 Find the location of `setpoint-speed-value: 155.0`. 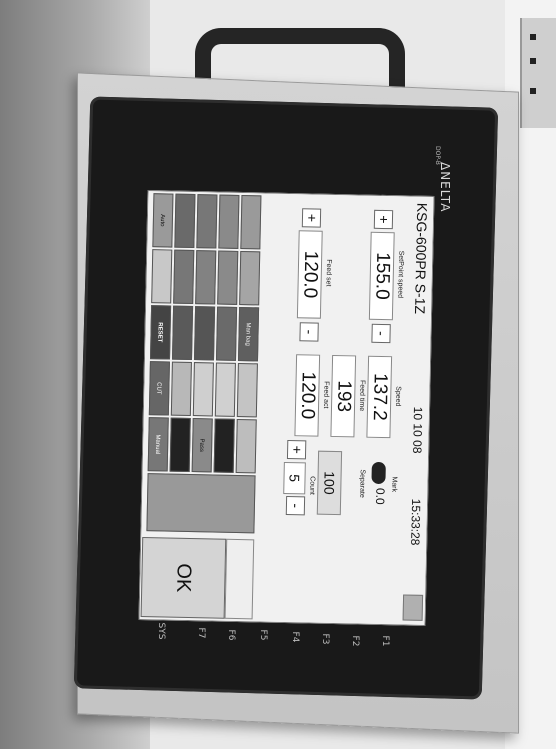

setpoint-speed-value: 155.0 is located at coordinates (381, 276).